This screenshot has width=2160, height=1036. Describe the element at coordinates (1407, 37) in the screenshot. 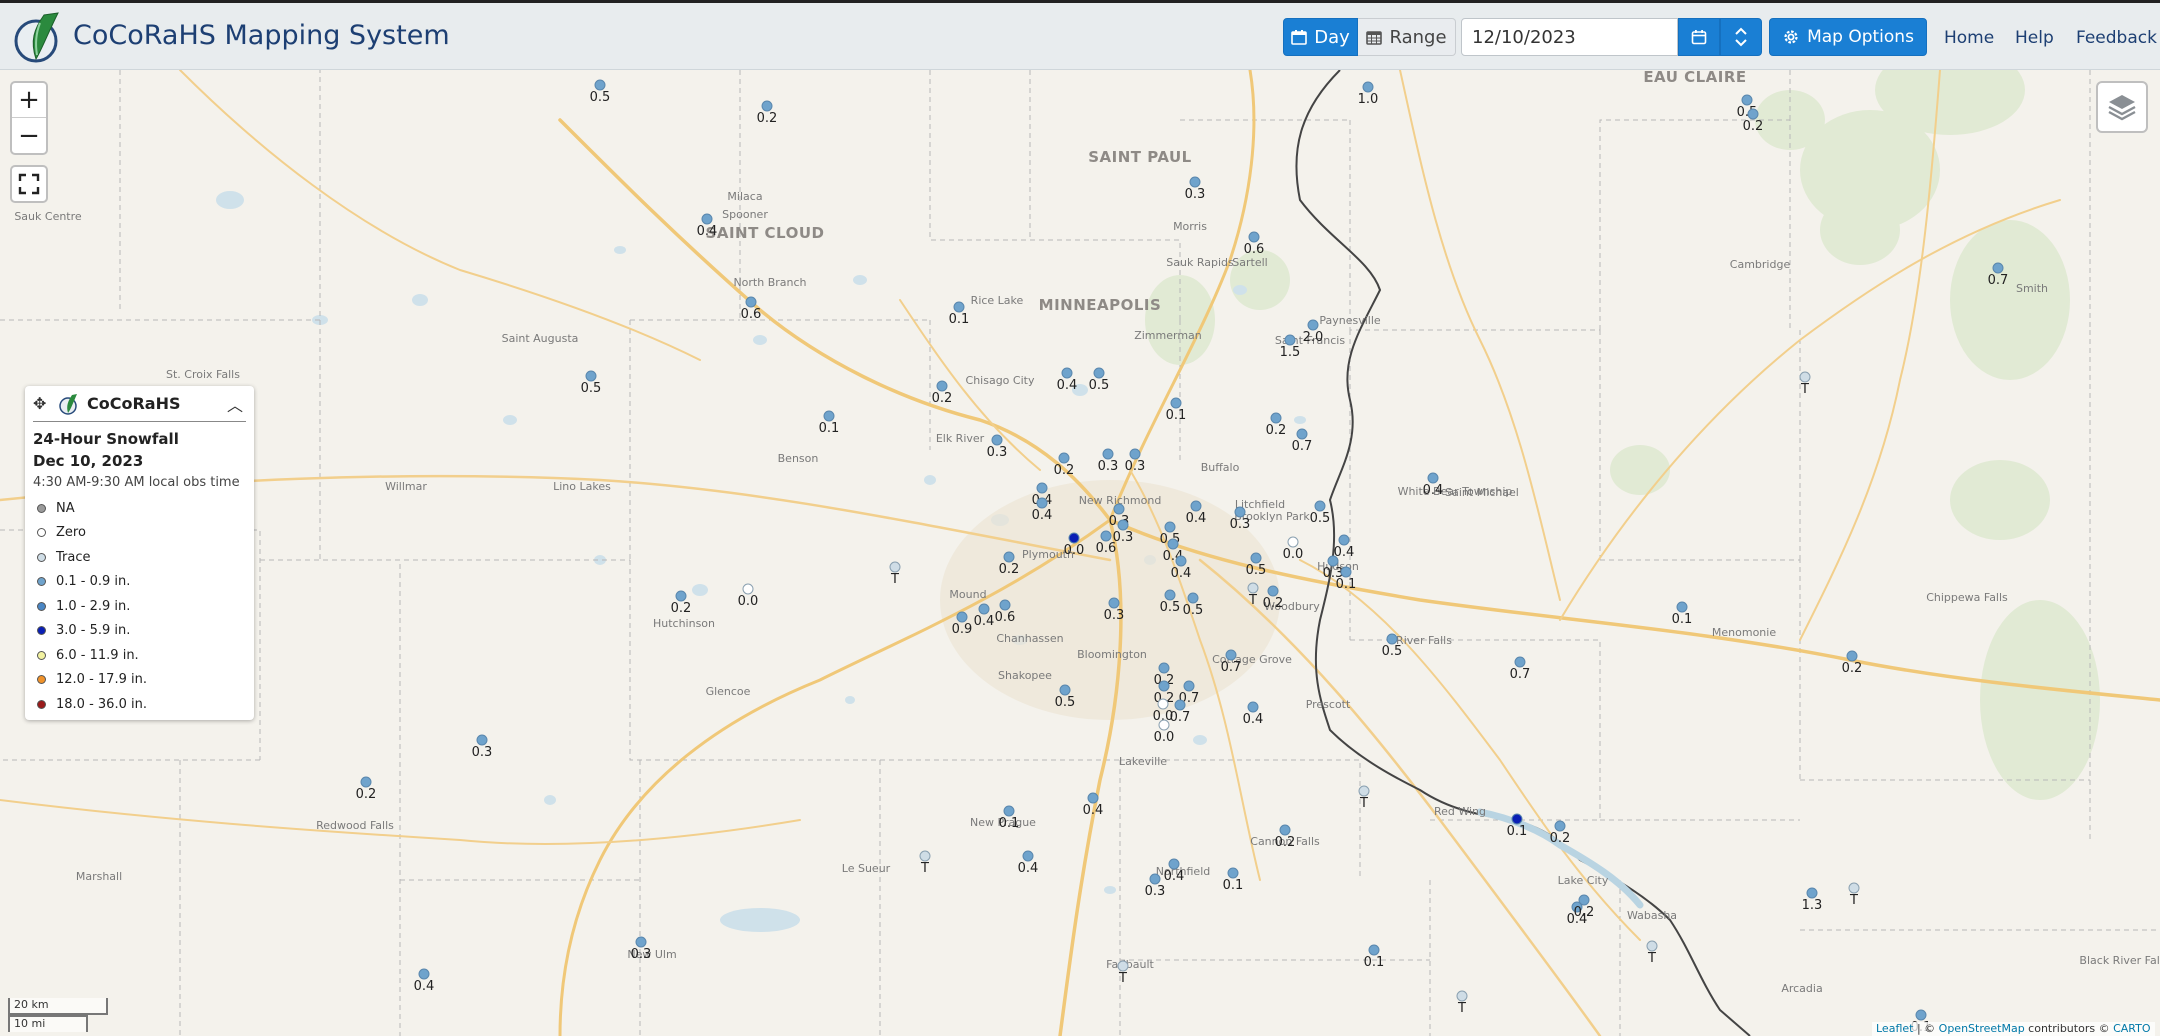

I see `range-button: Range` at that location.